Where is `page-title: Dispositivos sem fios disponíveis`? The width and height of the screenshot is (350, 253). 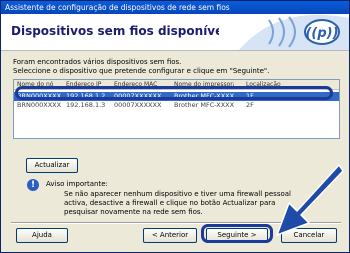
page-title: Dispositivos sem fios disponíveis is located at coordinates (123, 31).